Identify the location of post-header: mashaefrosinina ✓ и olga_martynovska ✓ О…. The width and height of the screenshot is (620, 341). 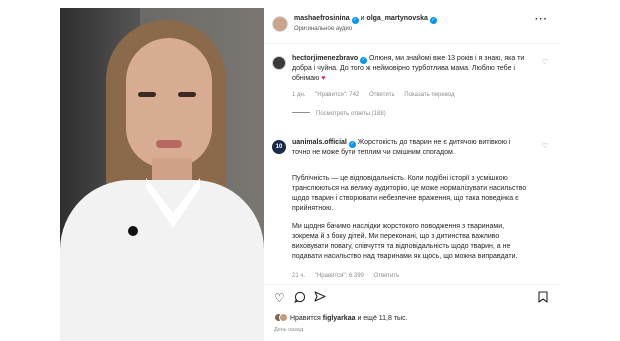
(412, 26).